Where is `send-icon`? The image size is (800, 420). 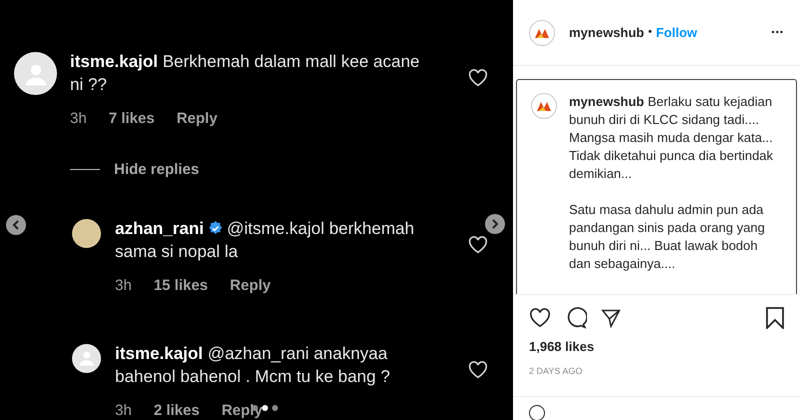
send-icon is located at coordinates (611, 318).